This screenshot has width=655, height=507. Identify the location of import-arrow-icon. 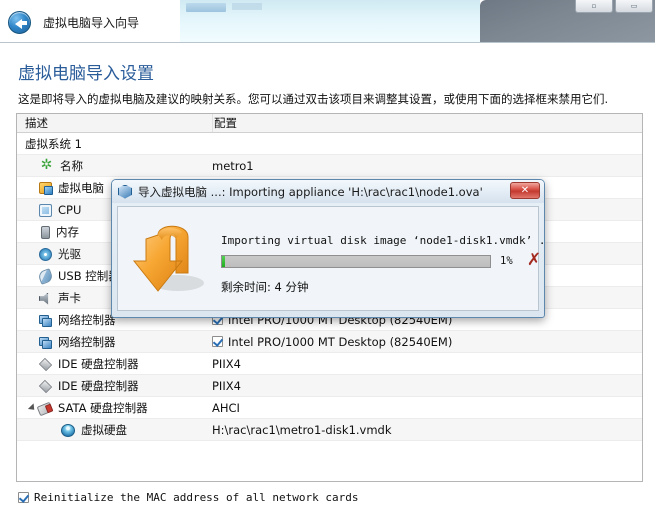
(168, 258).